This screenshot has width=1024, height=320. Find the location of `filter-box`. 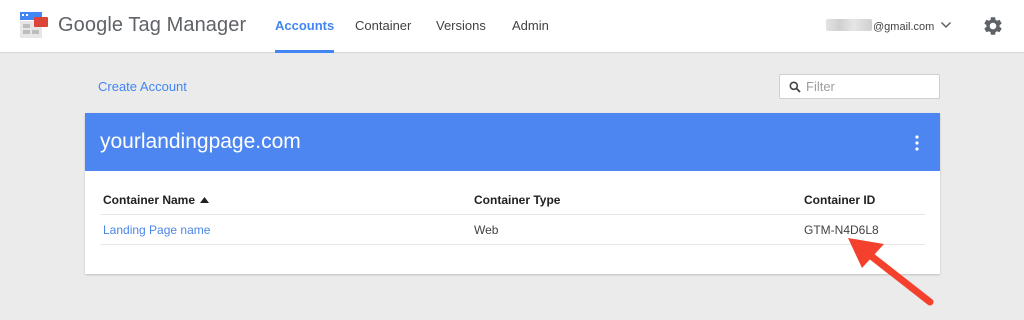

filter-box is located at coordinates (859, 86).